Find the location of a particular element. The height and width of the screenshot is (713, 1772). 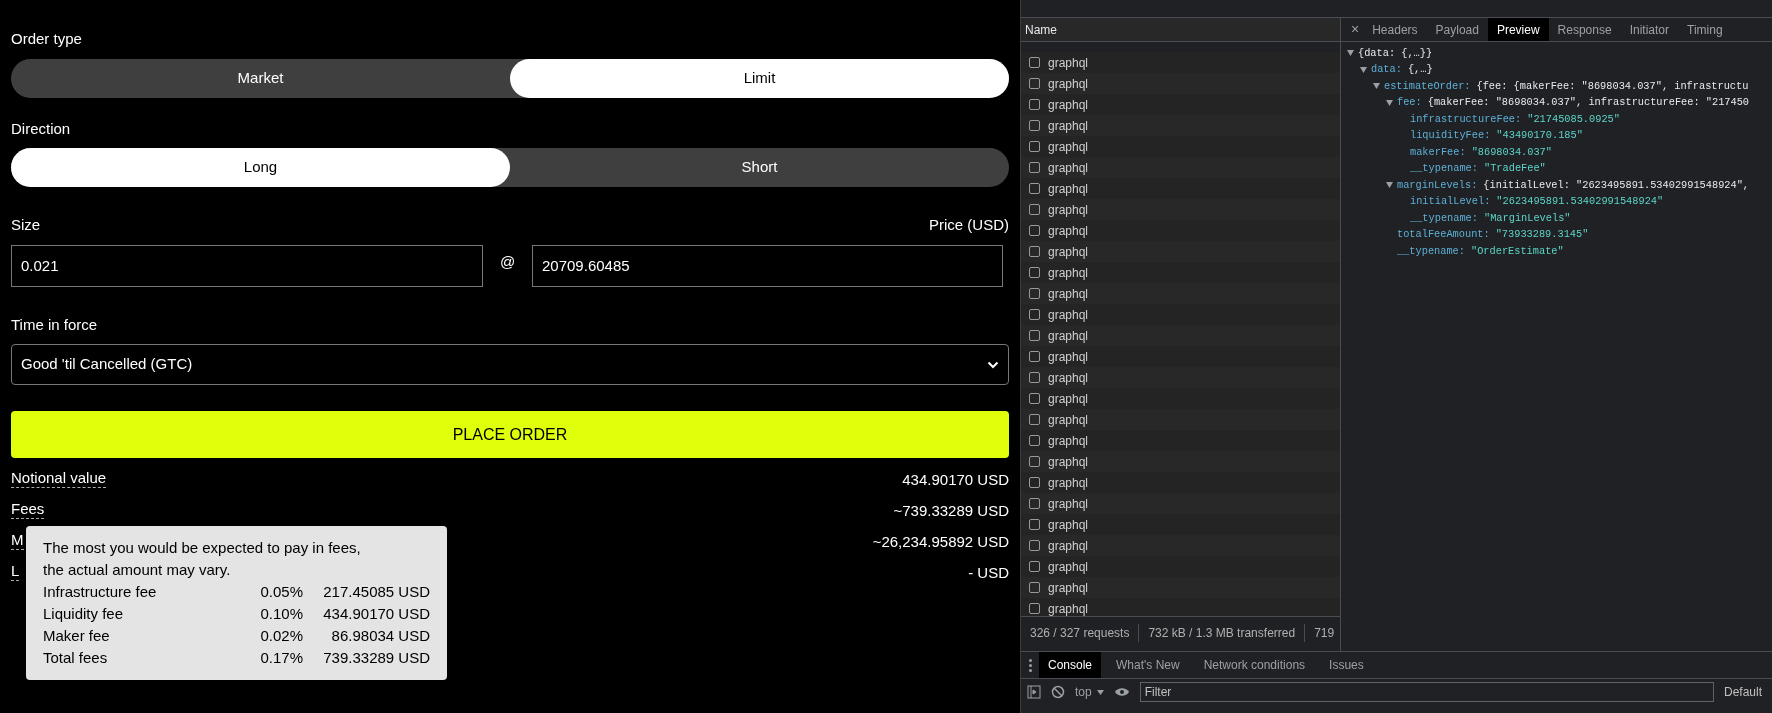

drawer-tab: Issues is located at coordinates (1346, 665).